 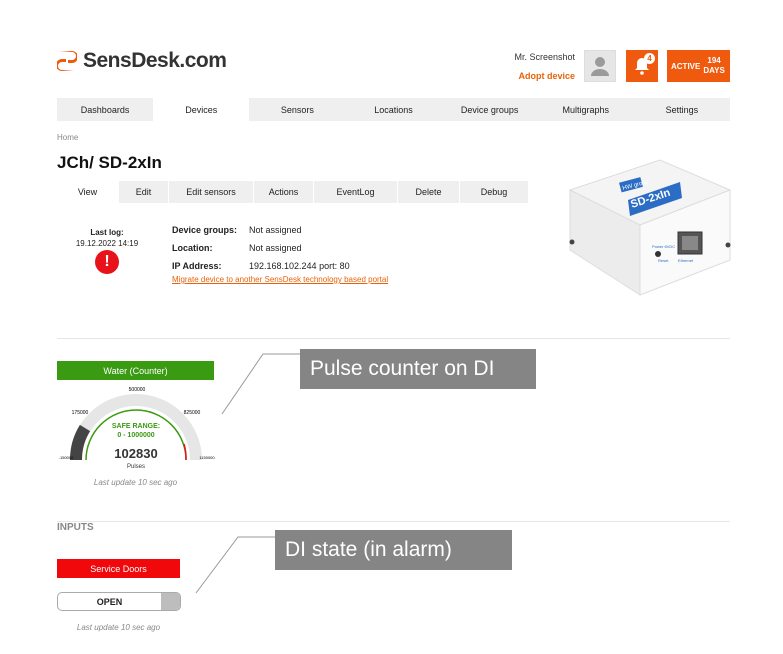 What do you see at coordinates (118, 627) in the screenshot?
I see `input-last-update: Last update 10 sec ago` at bounding box center [118, 627].